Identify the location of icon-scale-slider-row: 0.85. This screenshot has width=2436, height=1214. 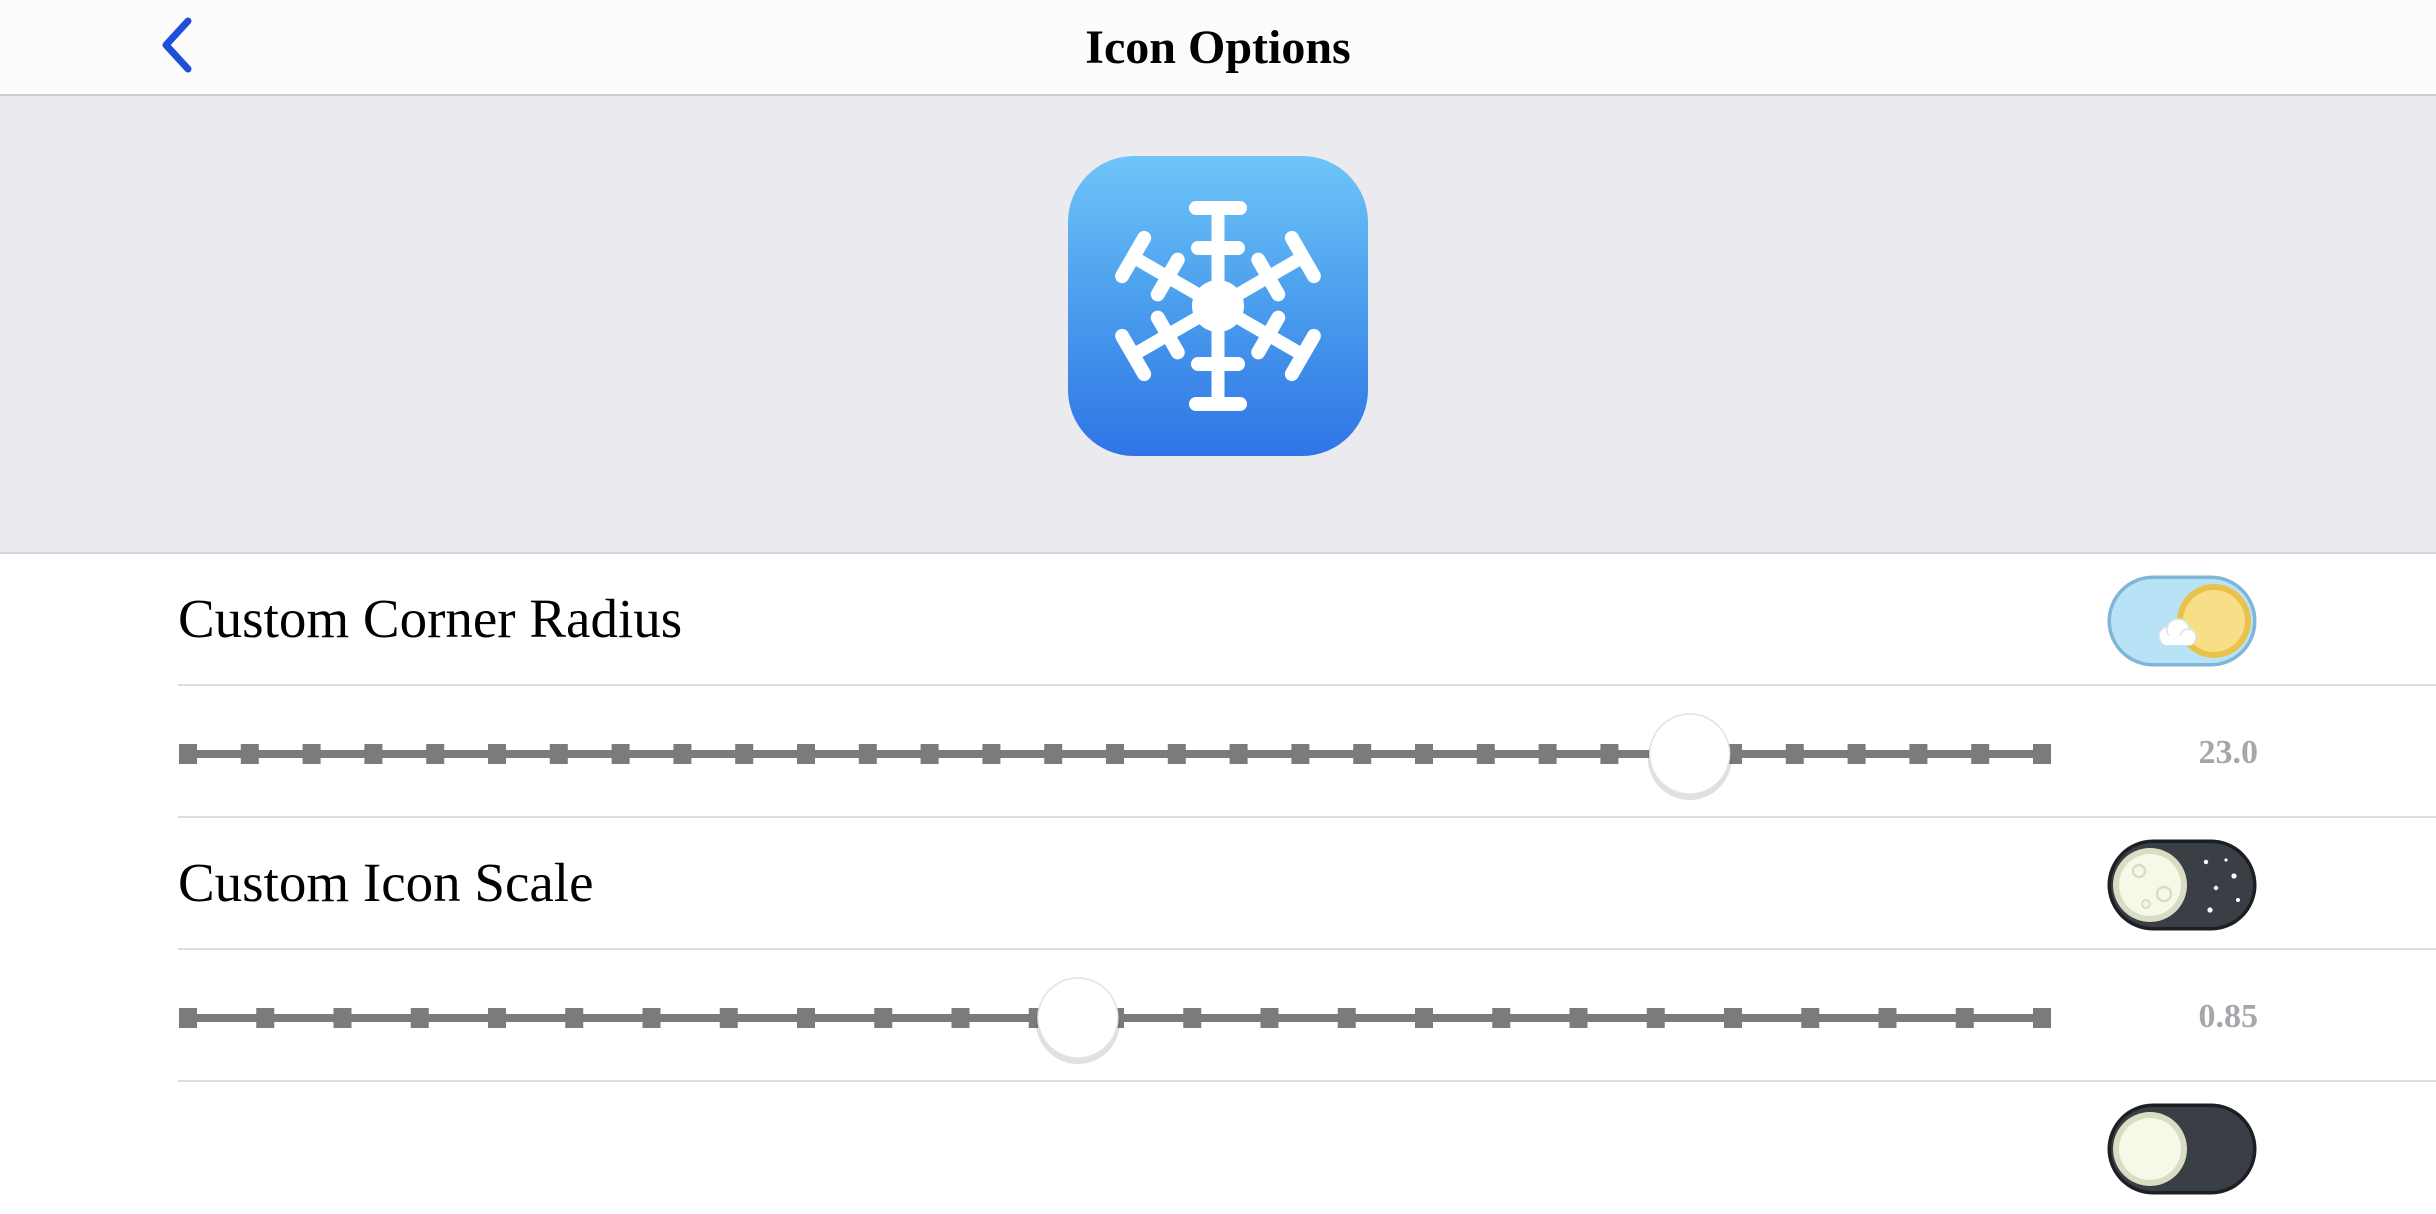
(1218, 1016).